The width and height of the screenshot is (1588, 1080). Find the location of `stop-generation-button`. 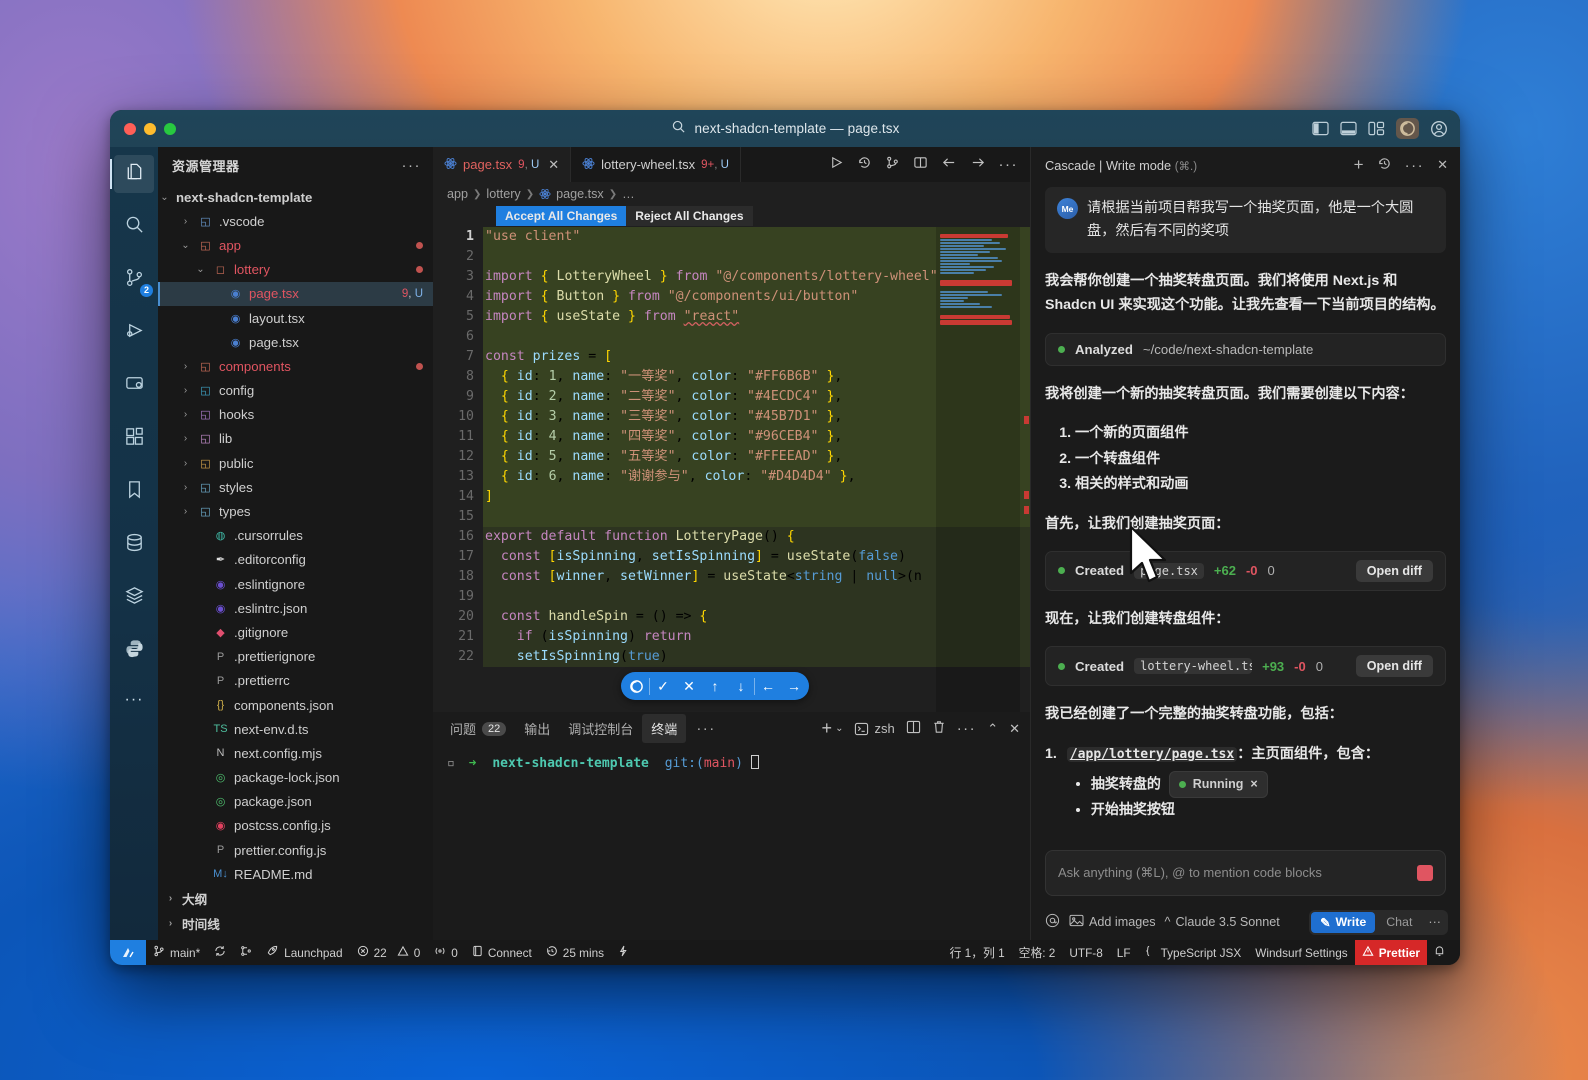

stop-generation-button is located at coordinates (1425, 873).